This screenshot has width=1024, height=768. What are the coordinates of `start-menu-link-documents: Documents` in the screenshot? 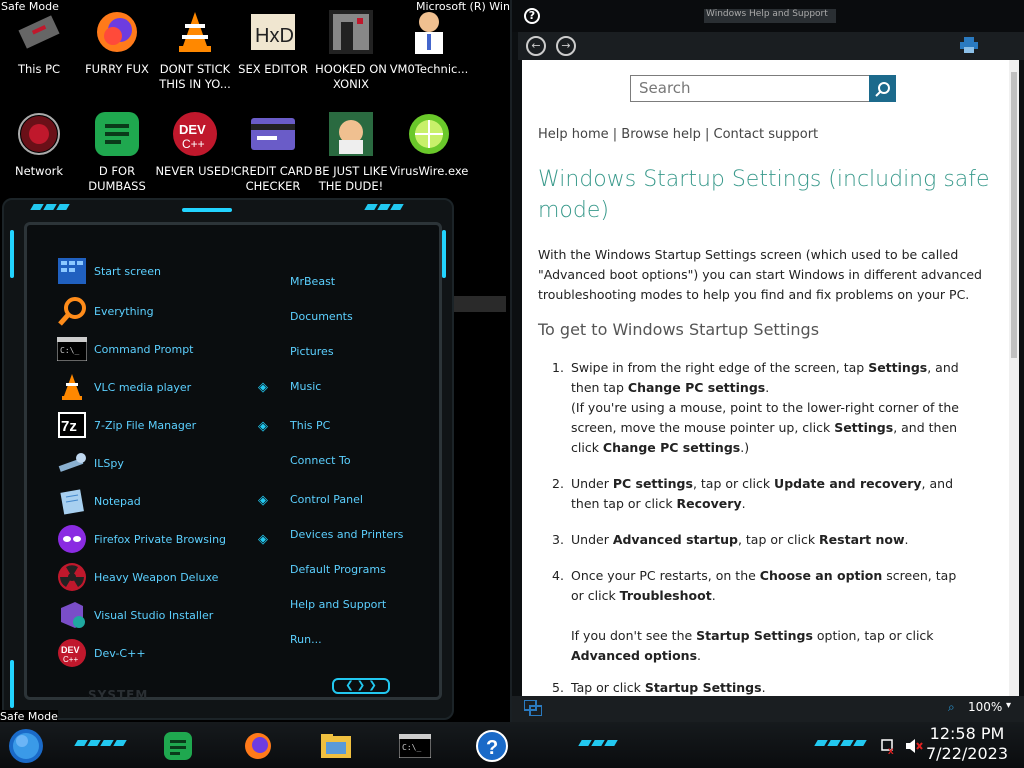 It's located at (321, 316).